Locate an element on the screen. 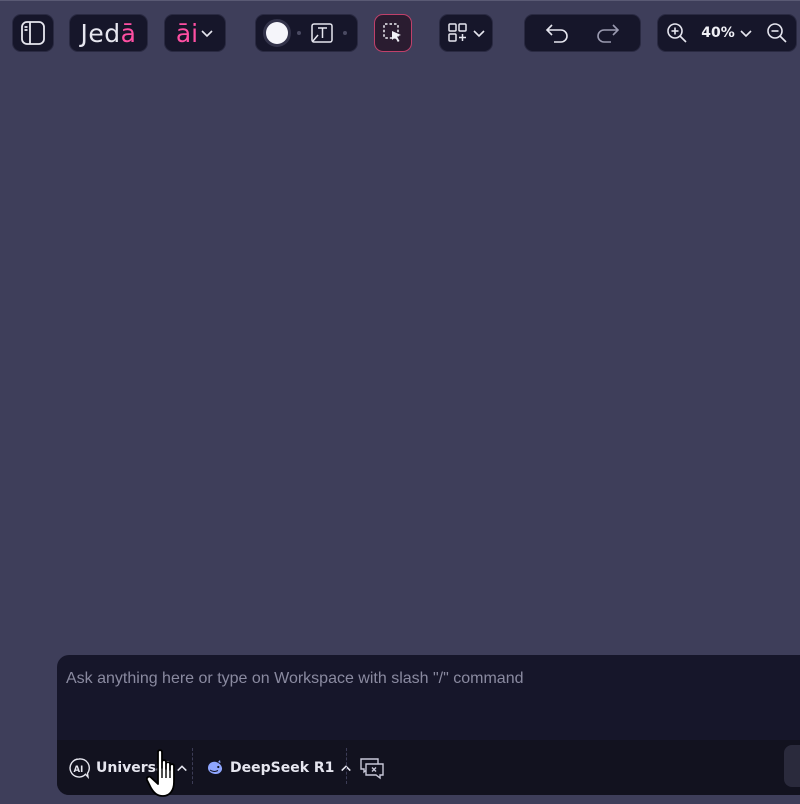 The width and height of the screenshot is (800, 804). ai-menu-label: āi is located at coordinates (187, 33).